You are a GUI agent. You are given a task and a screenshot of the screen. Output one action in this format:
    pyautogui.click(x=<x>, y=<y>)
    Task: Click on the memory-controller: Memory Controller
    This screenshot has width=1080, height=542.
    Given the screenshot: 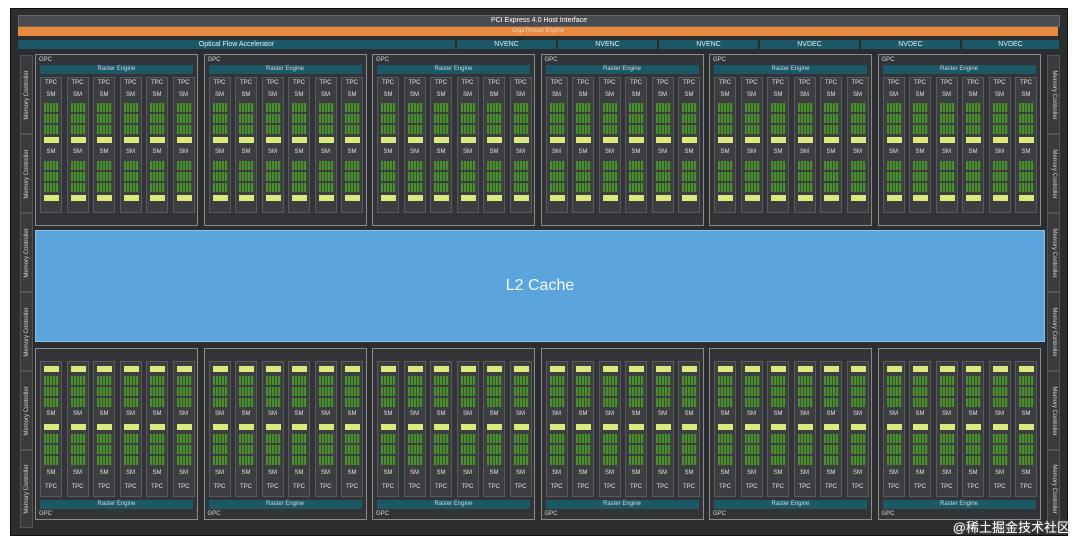 What is the action you would take?
    pyautogui.click(x=1053, y=173)
    